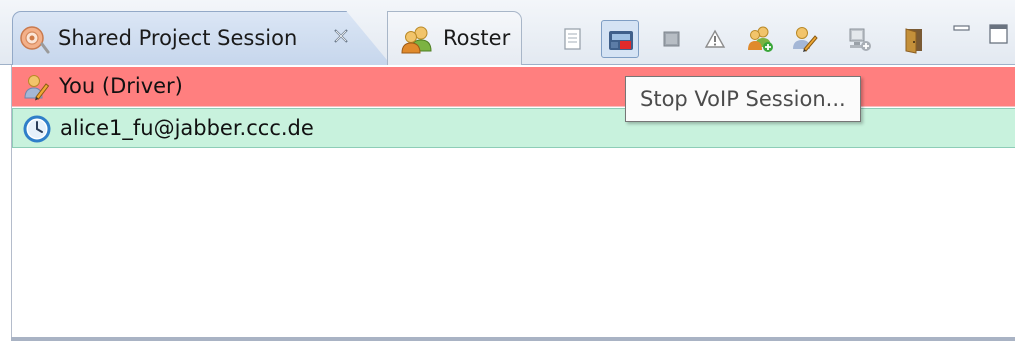 The image size is (1015, 341). I want to click on close-icon, so click(341, 36).